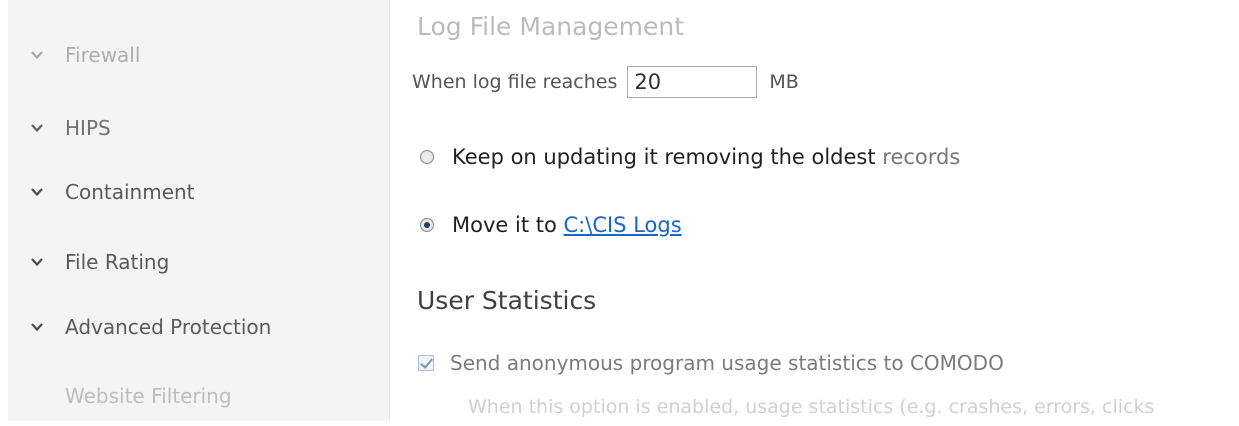 The image size is (1239, 426). I want to click on user-statistics-heading: User Statistics, so click(507, 300).